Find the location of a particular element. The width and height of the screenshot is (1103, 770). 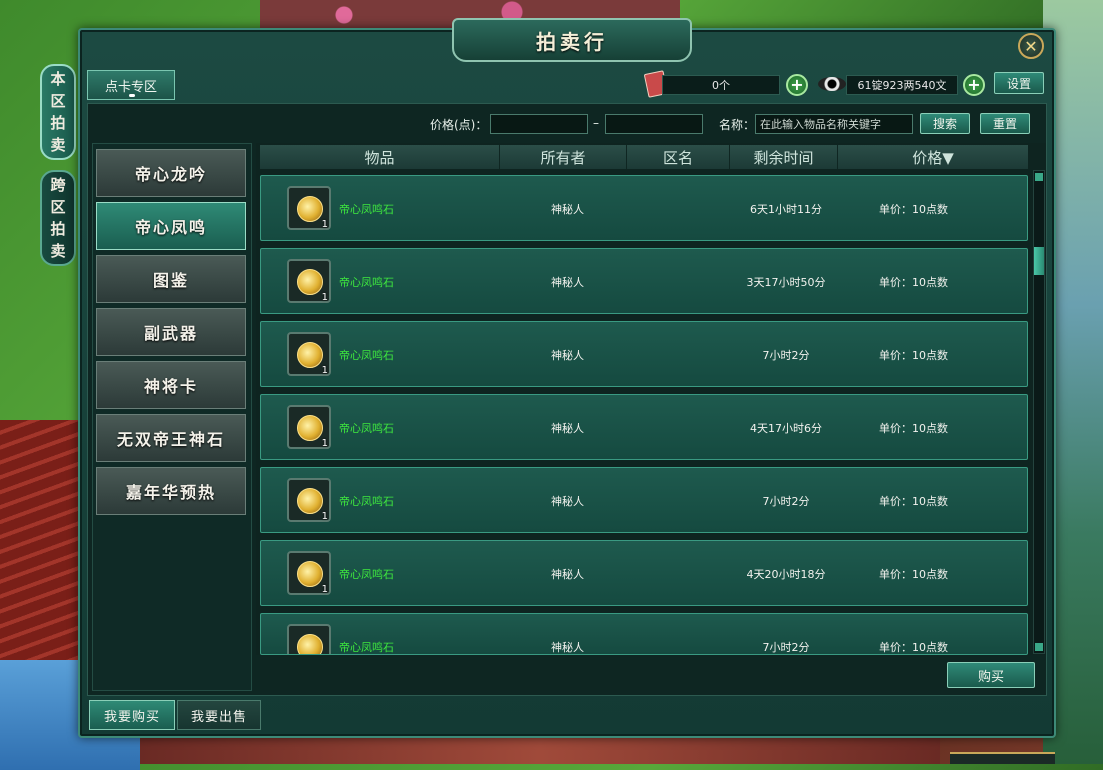

side-tab-cross-auction: 跨 区 拍 卖 is located at coordinates (58, 218).